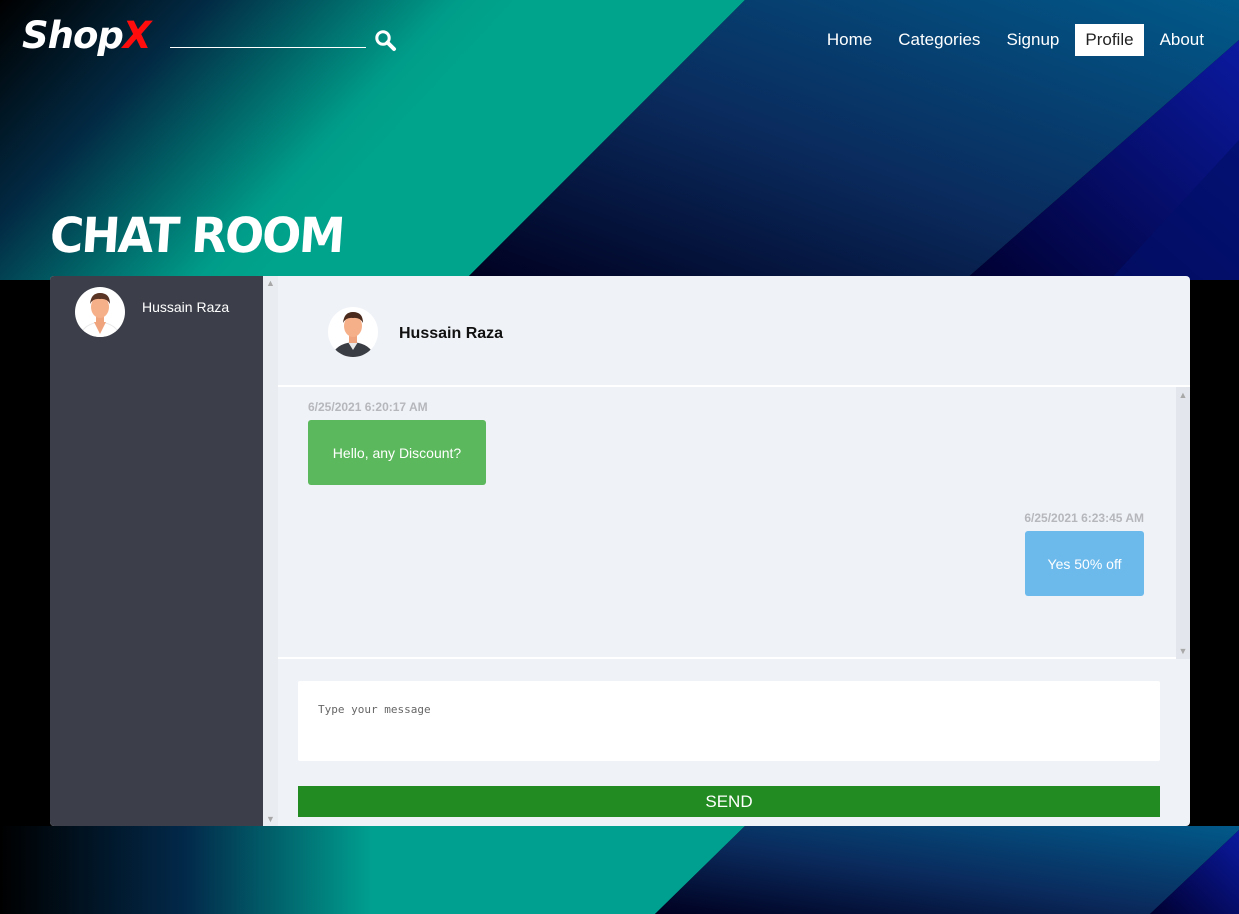 Image resolution: width=1239 pixels, height=914 pixels. Describe the element at coordinates (451, 333) in the screenshot. I see `chat-header-name: Hussain Raza` at that location.